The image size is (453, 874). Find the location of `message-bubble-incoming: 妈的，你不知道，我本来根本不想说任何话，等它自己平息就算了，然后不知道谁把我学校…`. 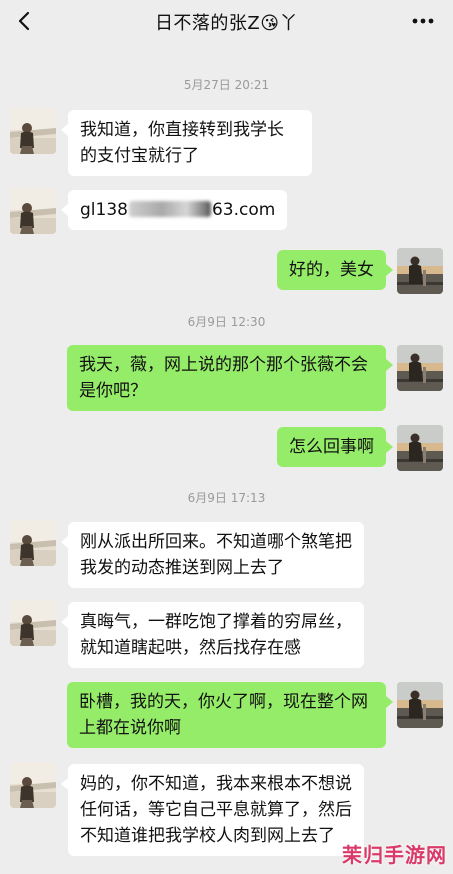

message-bubble-incoming: 妈的，你不知道，我本来根本不想说任何话，等它自己平息就算了，然后不知道谁把我学校… is located at coordinates (212, 810).